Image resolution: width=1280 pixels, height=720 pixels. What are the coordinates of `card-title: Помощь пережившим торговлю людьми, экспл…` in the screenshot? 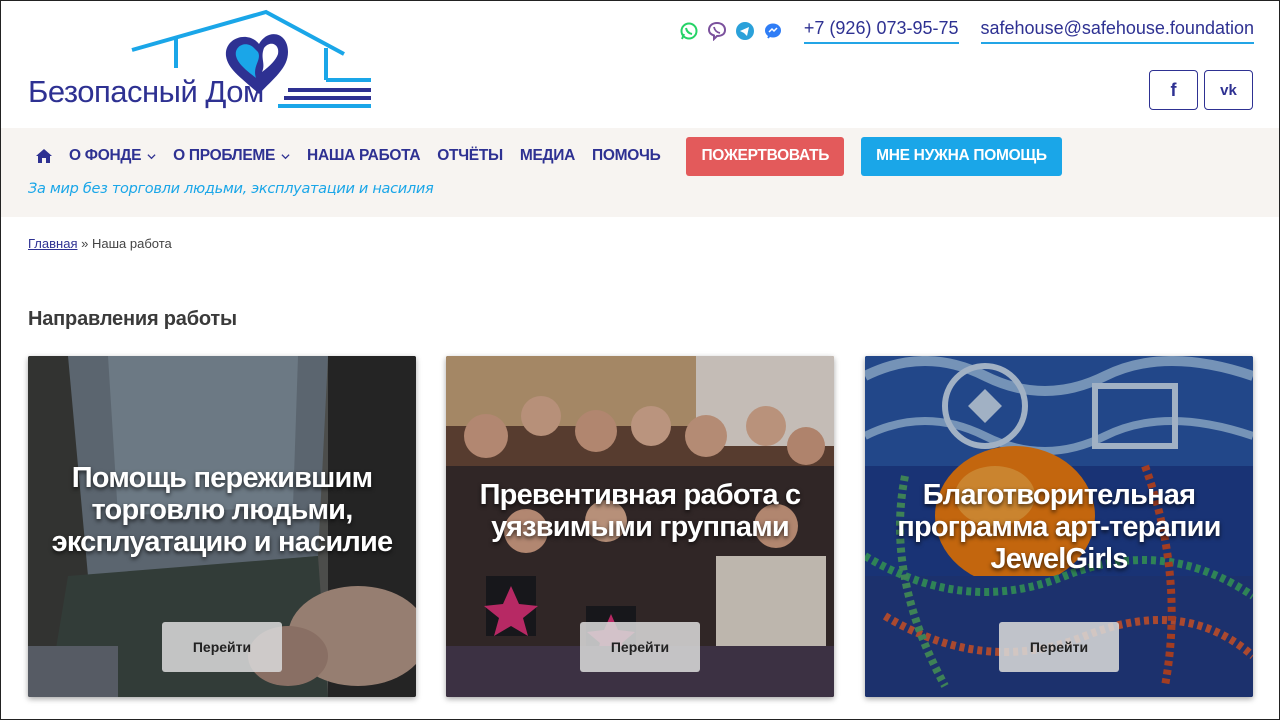 It's located at (222, 510).